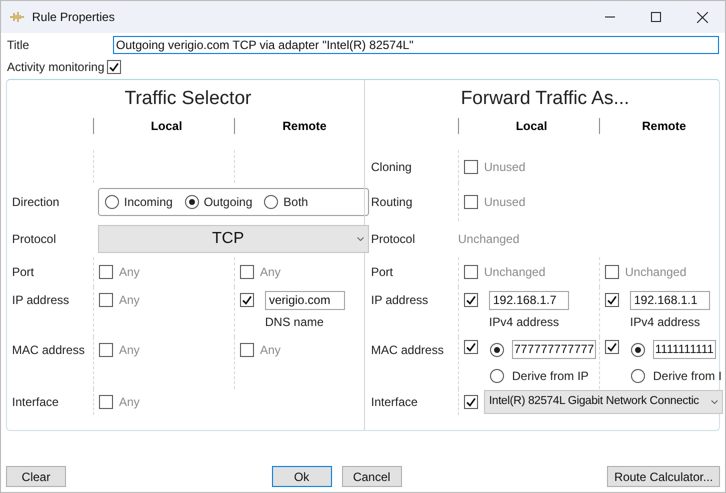 This screenshot has height=493, width=726. What do you see at coordinates (391, 167) in the screenshot?
I see `row-label: Cloning` at bounding box center [391, 167].